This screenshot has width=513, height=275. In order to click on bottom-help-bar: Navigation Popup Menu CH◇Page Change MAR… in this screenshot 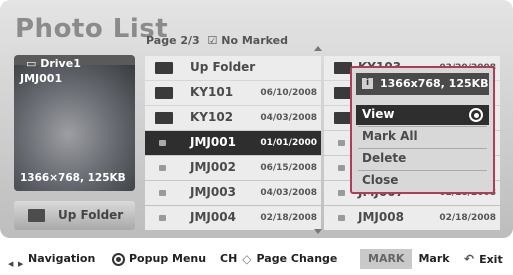, I will do `click(256, 261)`.